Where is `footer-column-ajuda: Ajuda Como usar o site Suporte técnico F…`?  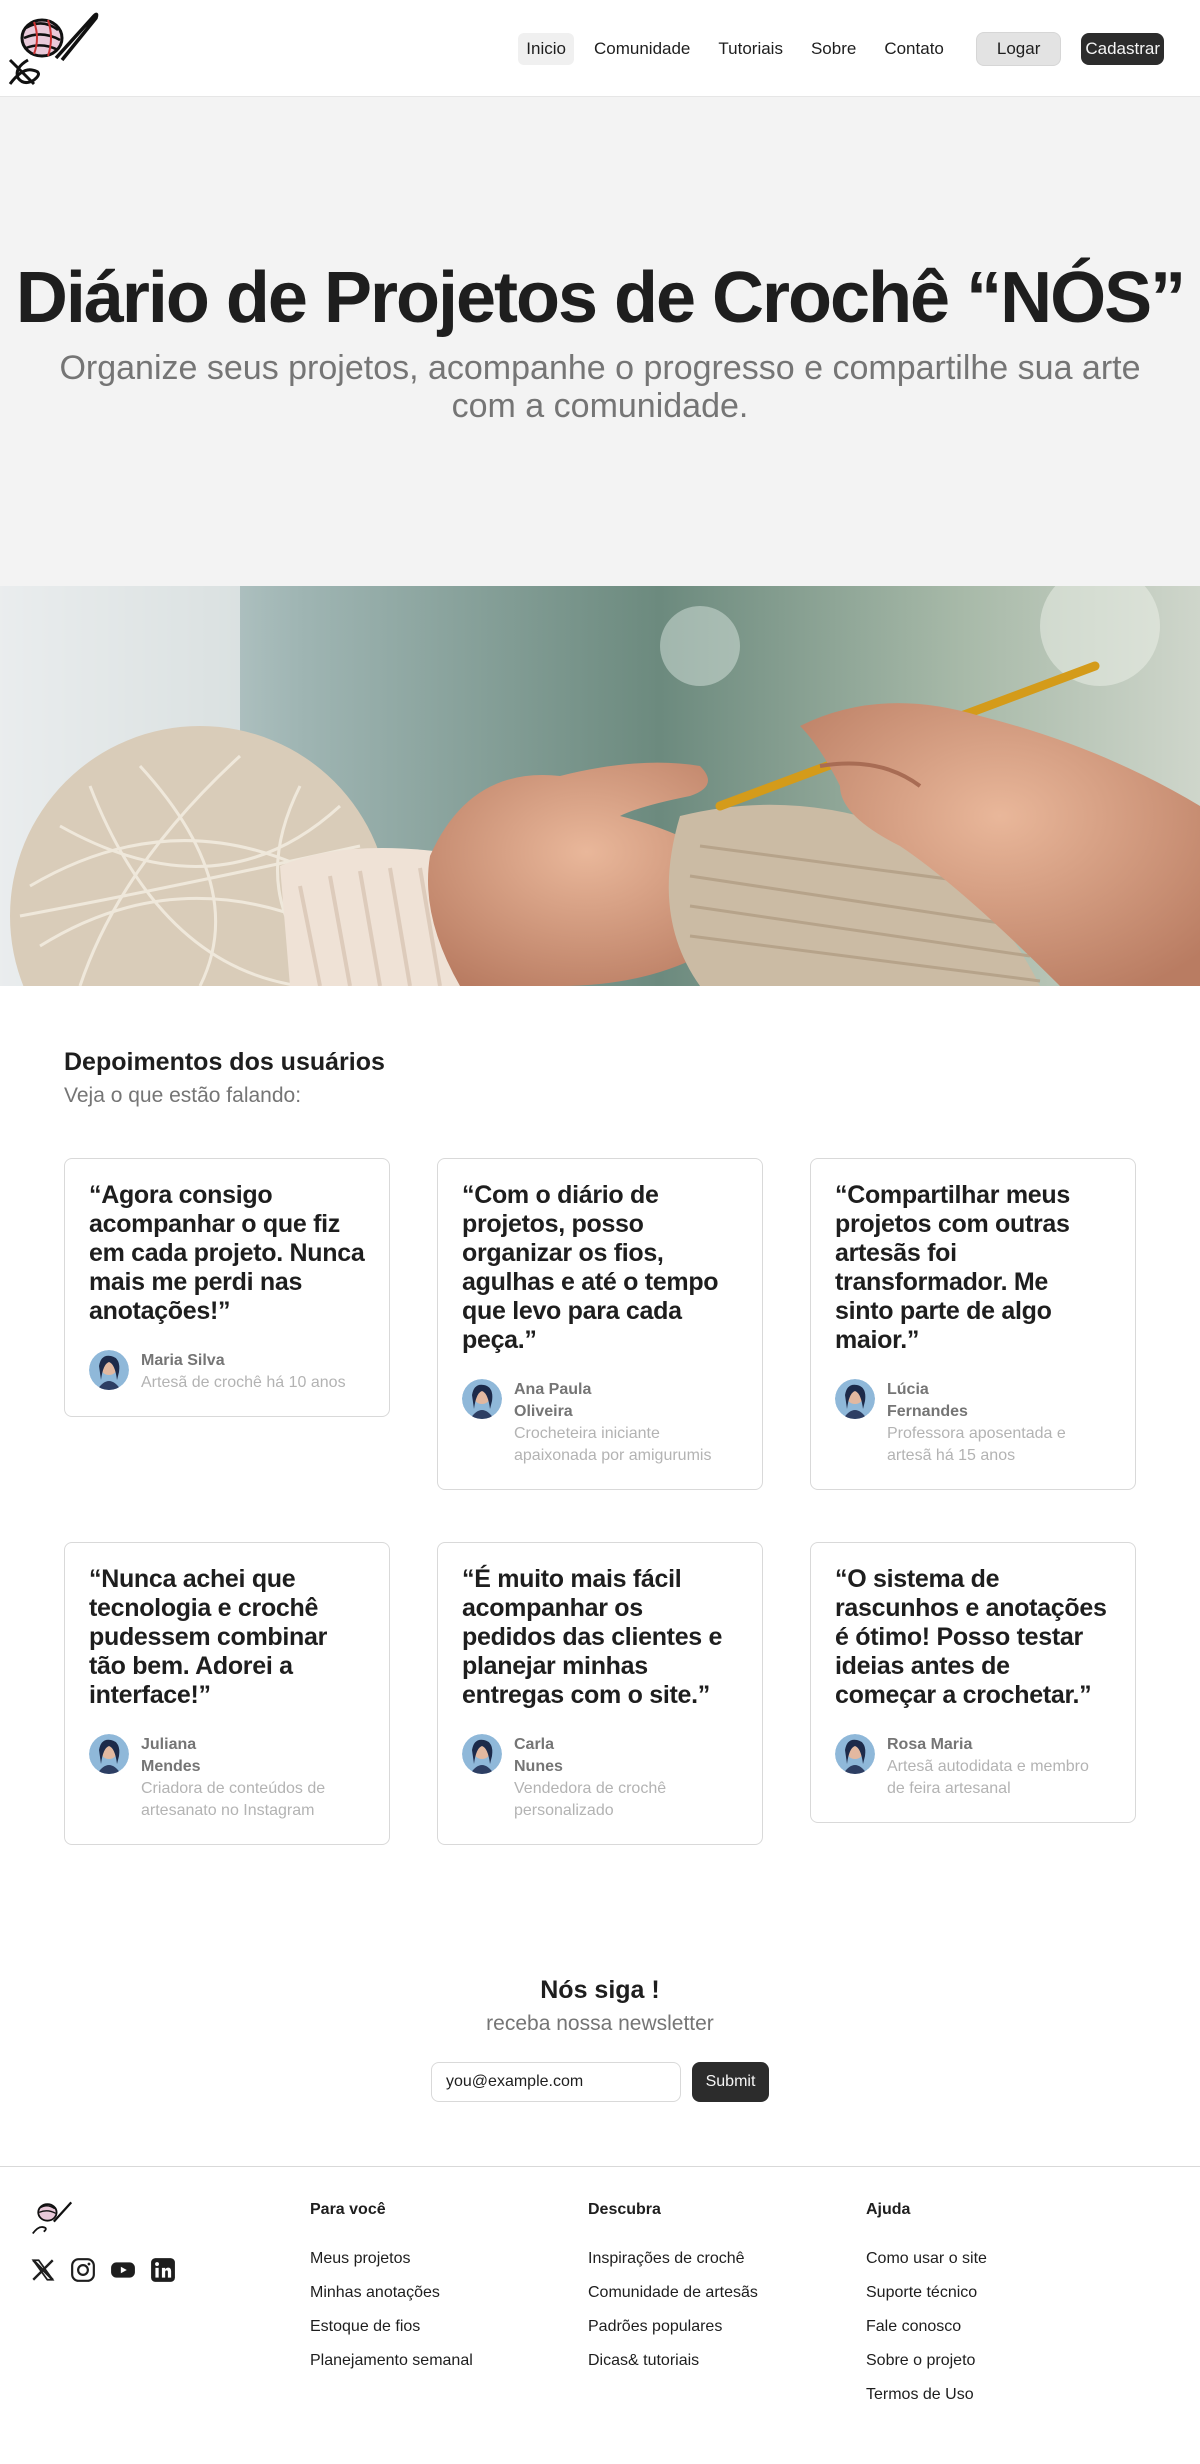
footer-column-ajuda: Ajuda Como usar o site Suporte técnico F… is located at coordinates (926, 2310).